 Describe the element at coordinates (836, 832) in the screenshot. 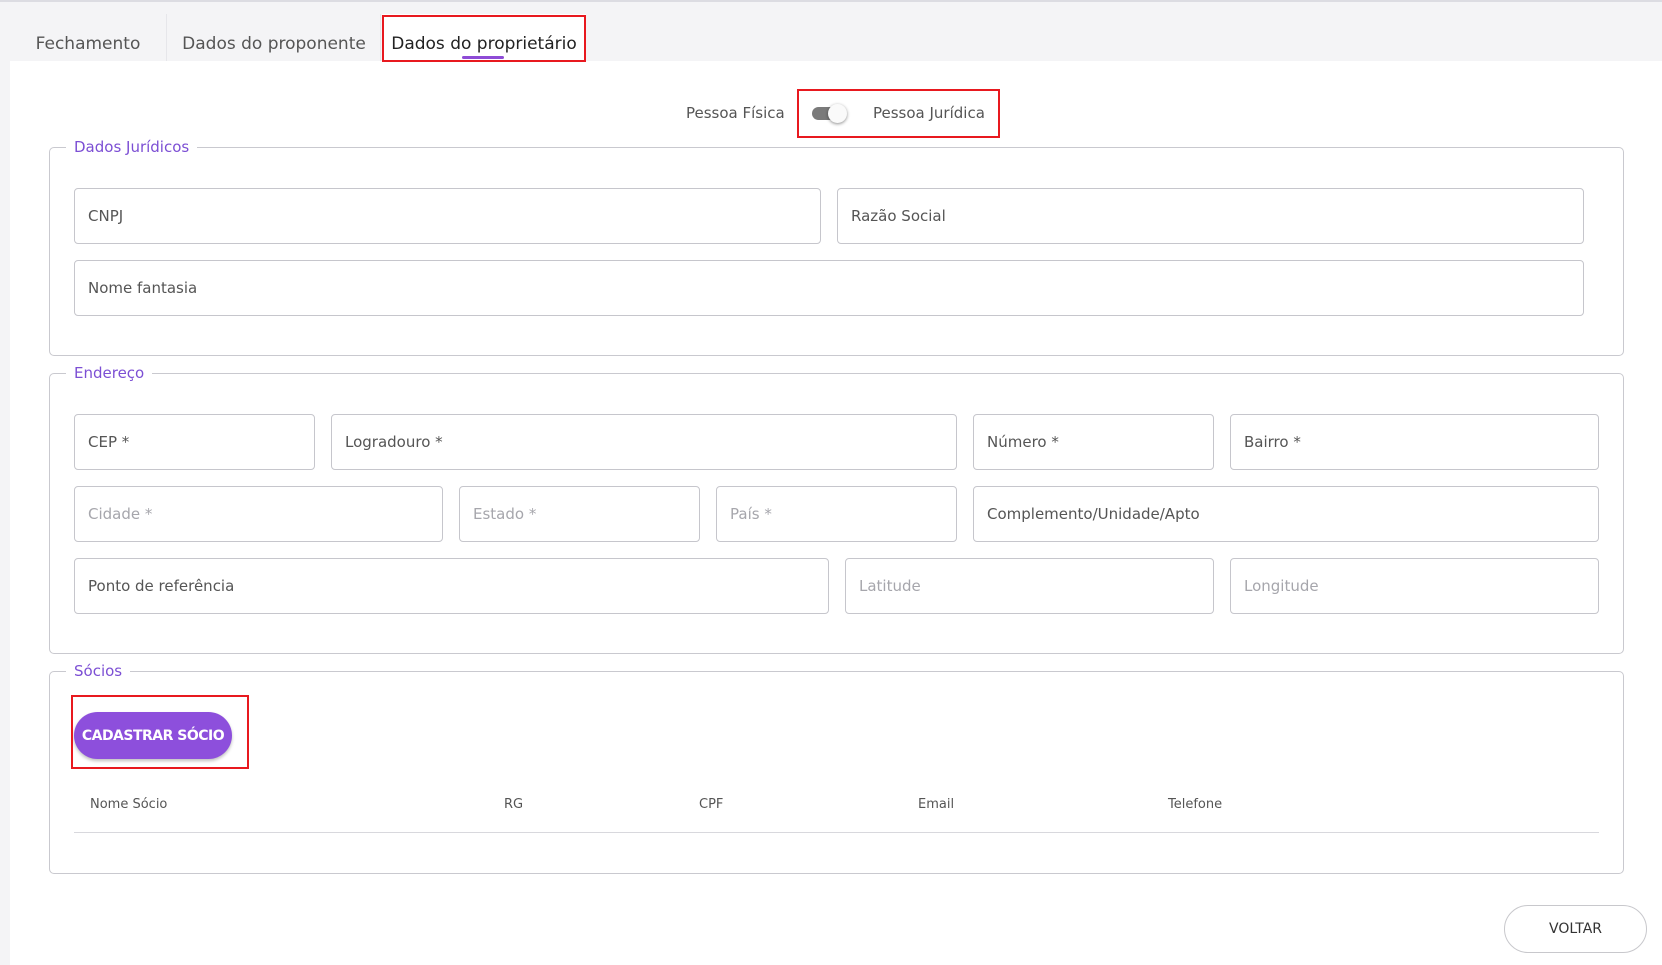

I see `table-divider` at that location.